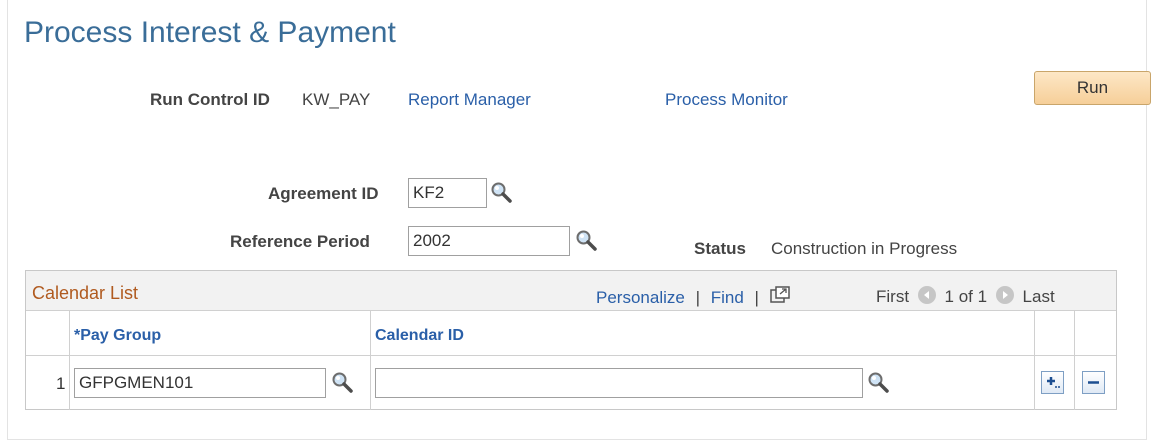 The image size is (1154, 445). What do you see at coordinates (210, 32) in the screenshot?
I see `page-title: Process Interest & Payment` at bounding box center [210, 32].